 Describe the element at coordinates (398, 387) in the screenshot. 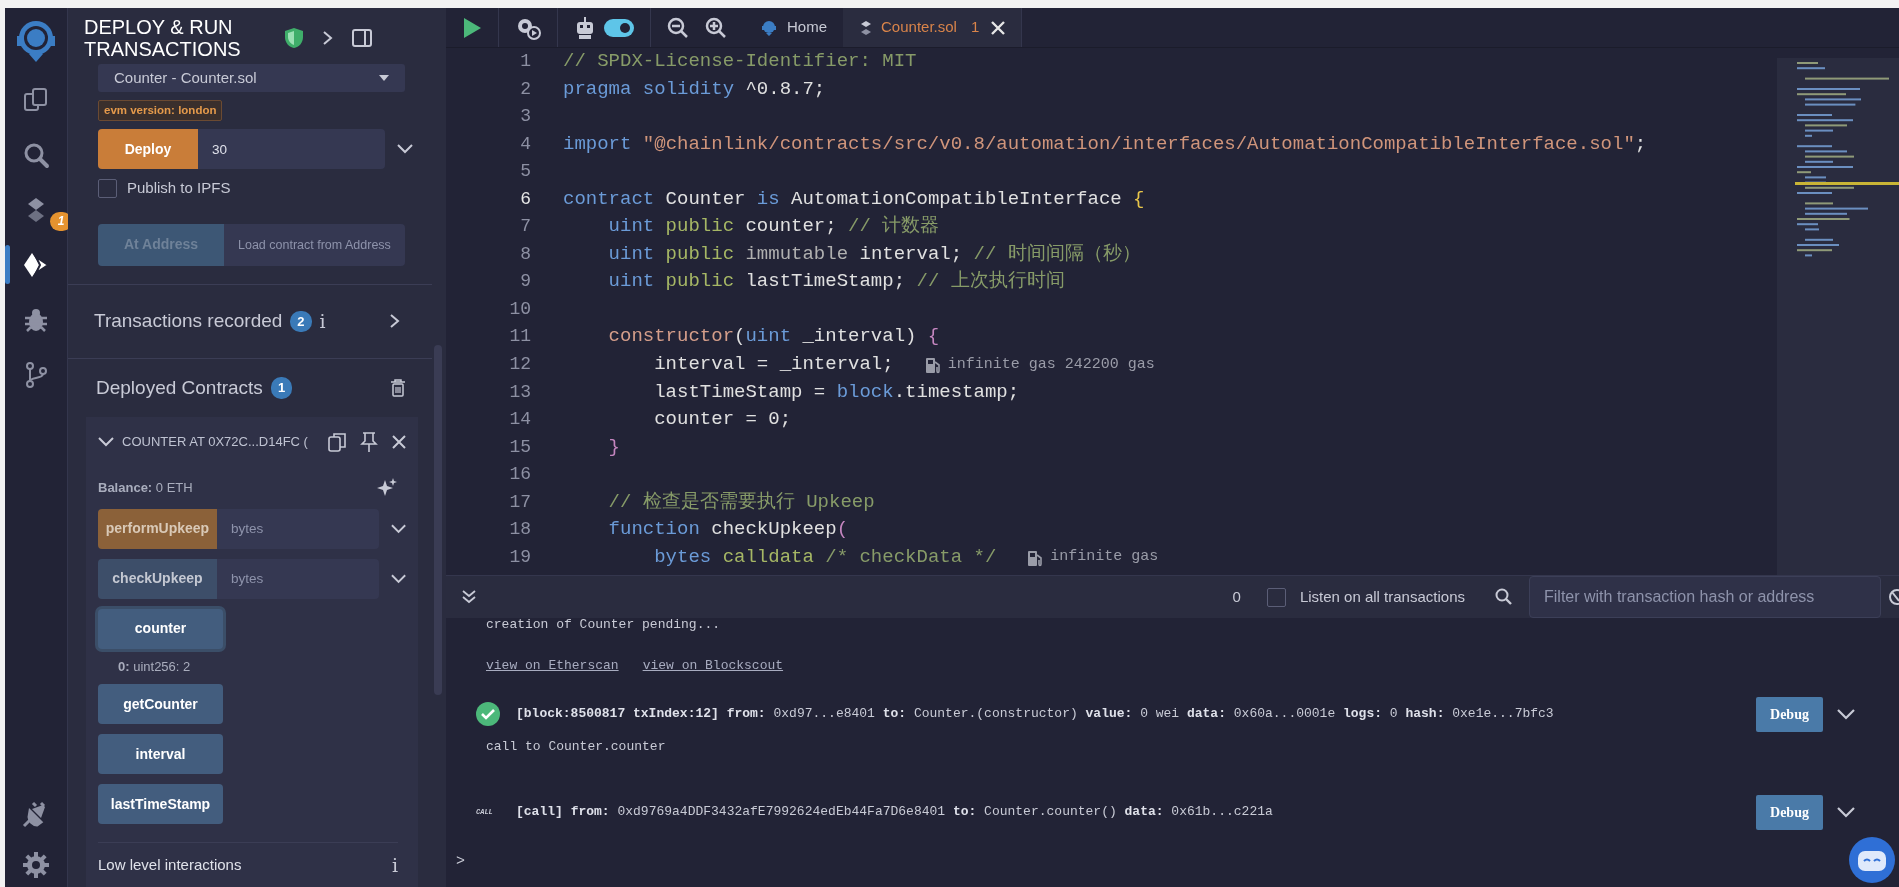

I see `trash-icon` at that location.